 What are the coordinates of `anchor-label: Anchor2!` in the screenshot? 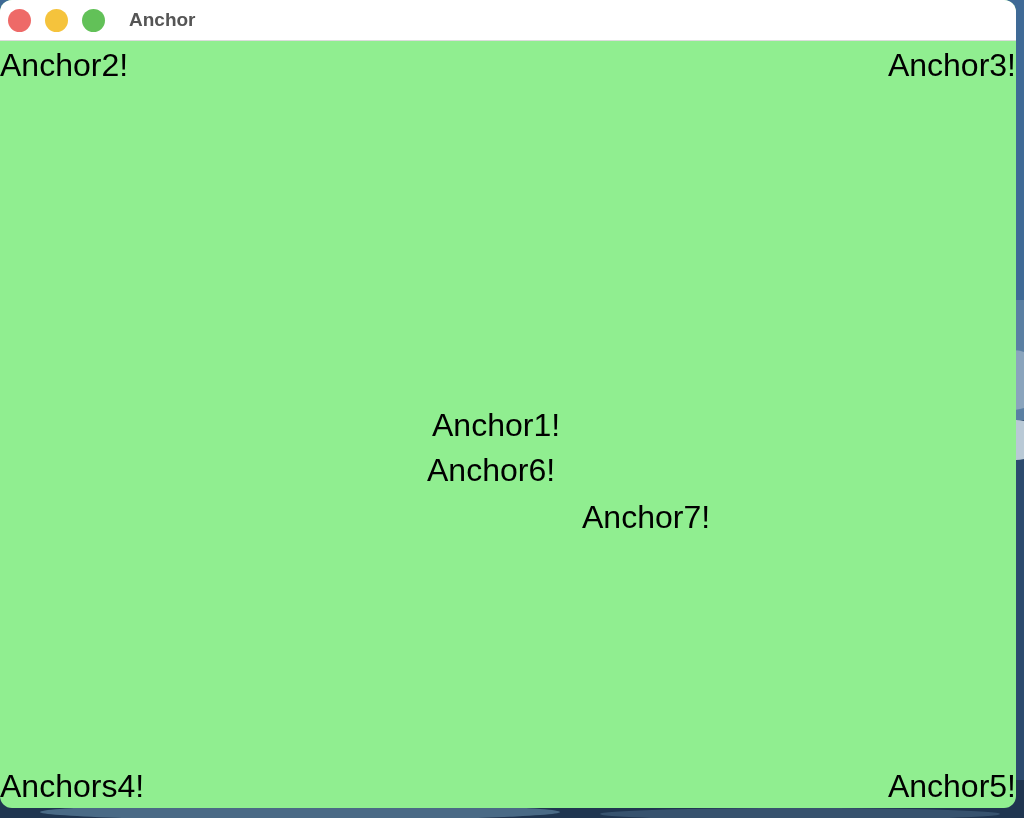 It's located at (64, 65).